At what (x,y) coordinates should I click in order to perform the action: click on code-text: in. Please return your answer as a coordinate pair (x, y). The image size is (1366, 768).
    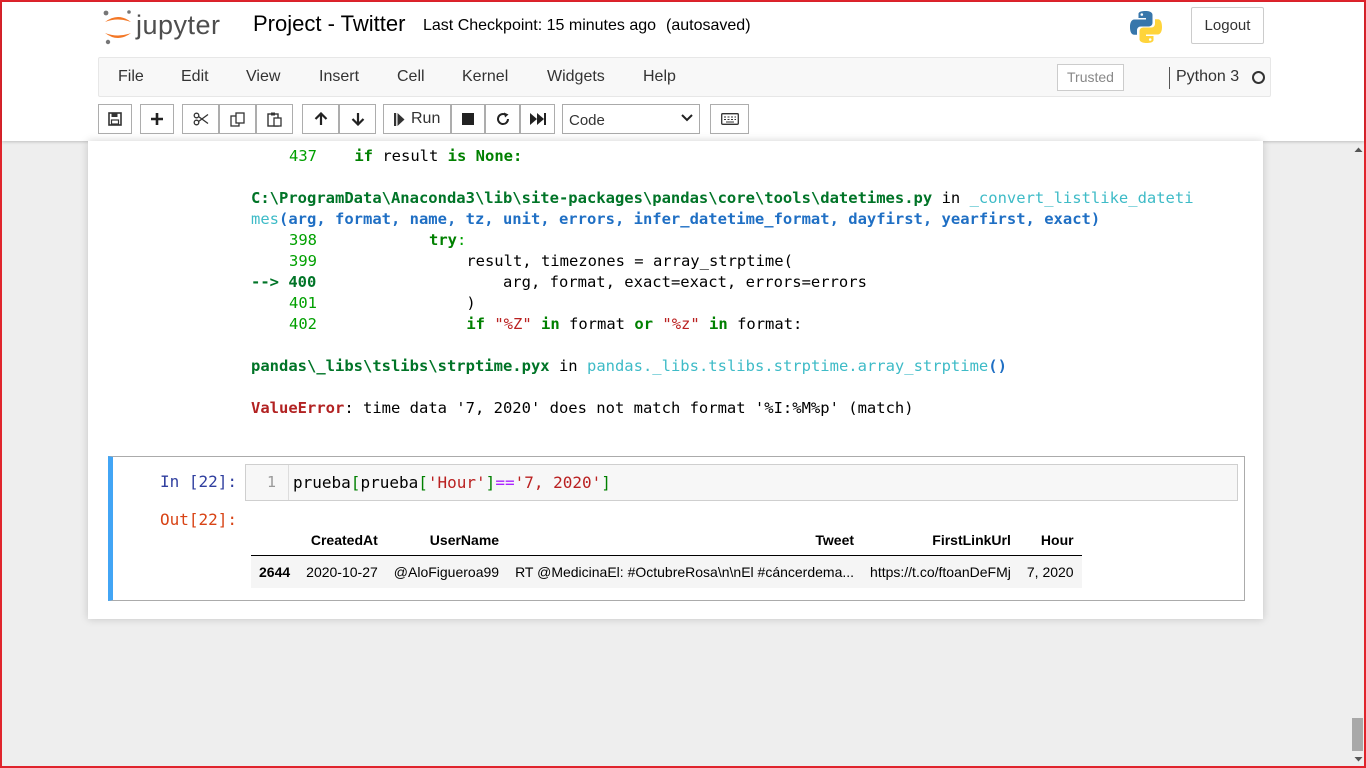
    Looking at the image, I should click on (568, 366).